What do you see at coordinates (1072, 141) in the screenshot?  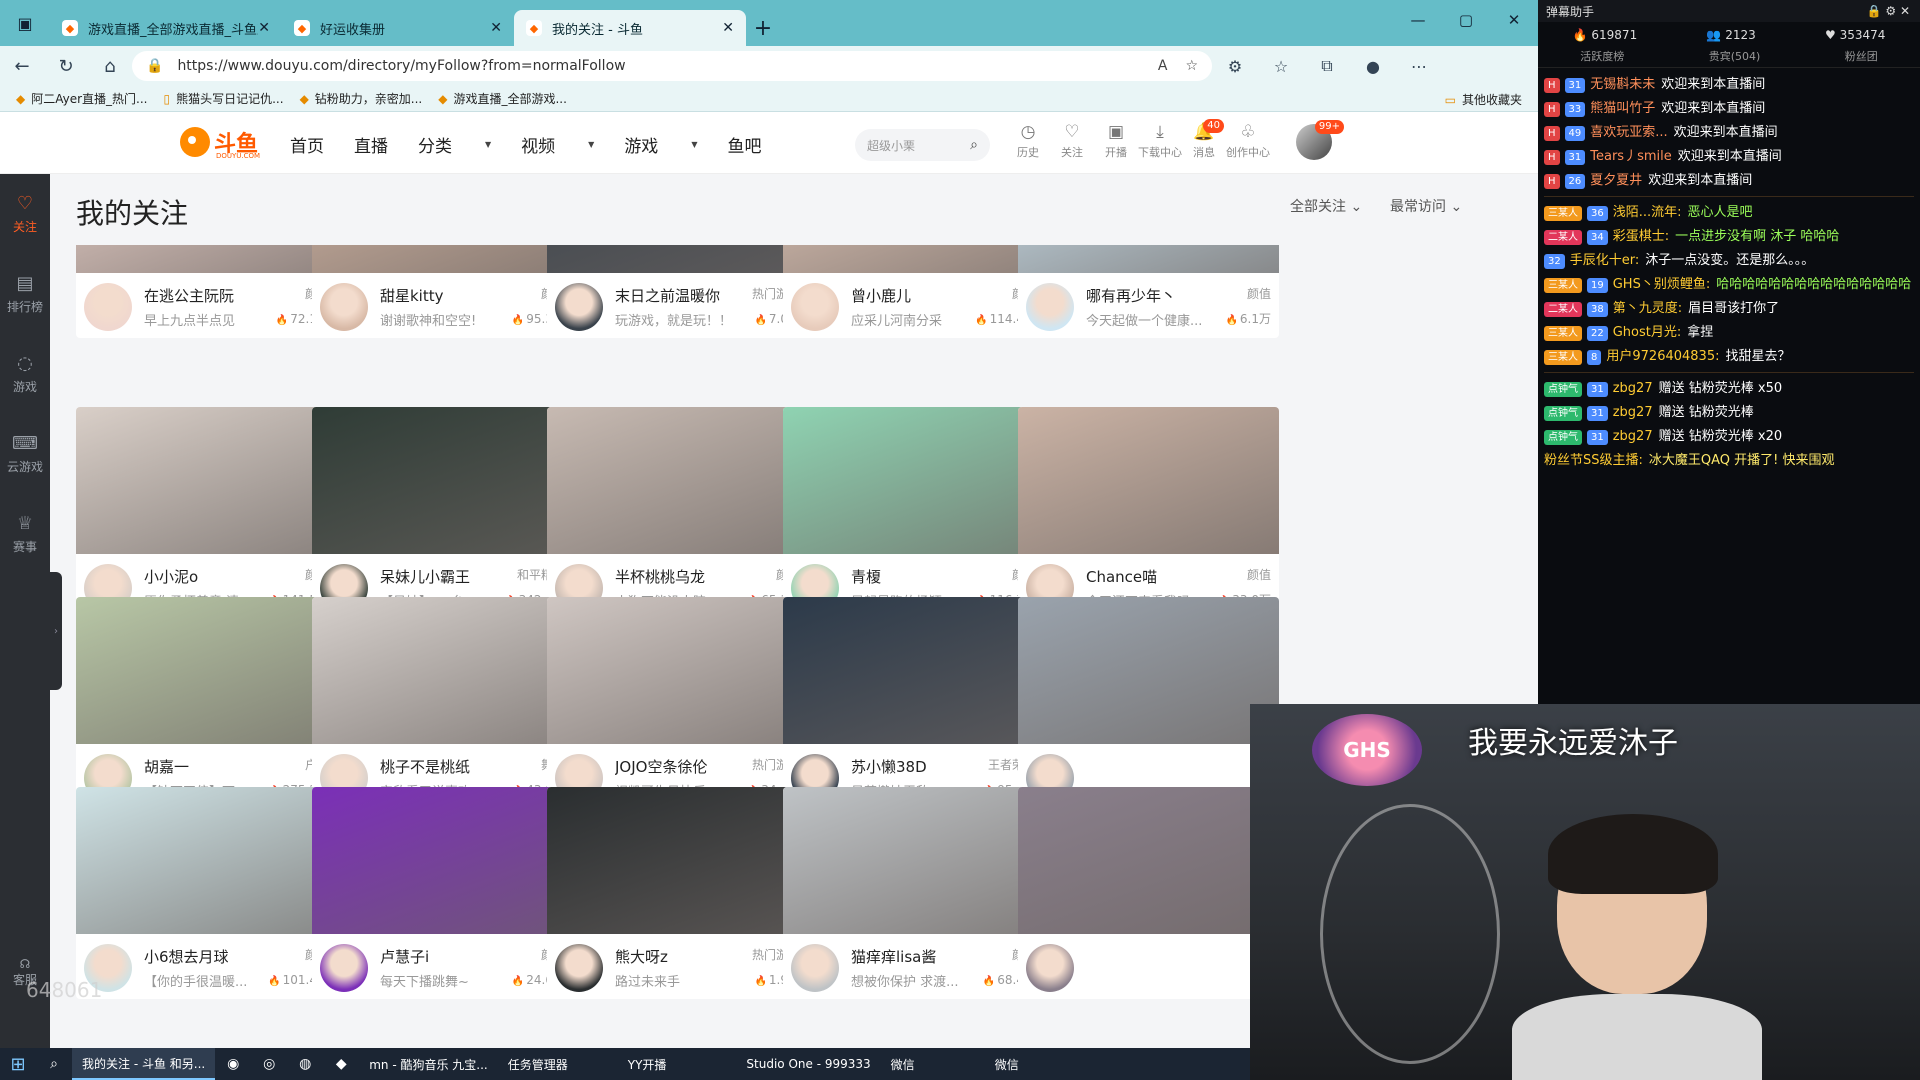 I see `follow-button: ♡ 关注` at bounding box center [1072, 141].